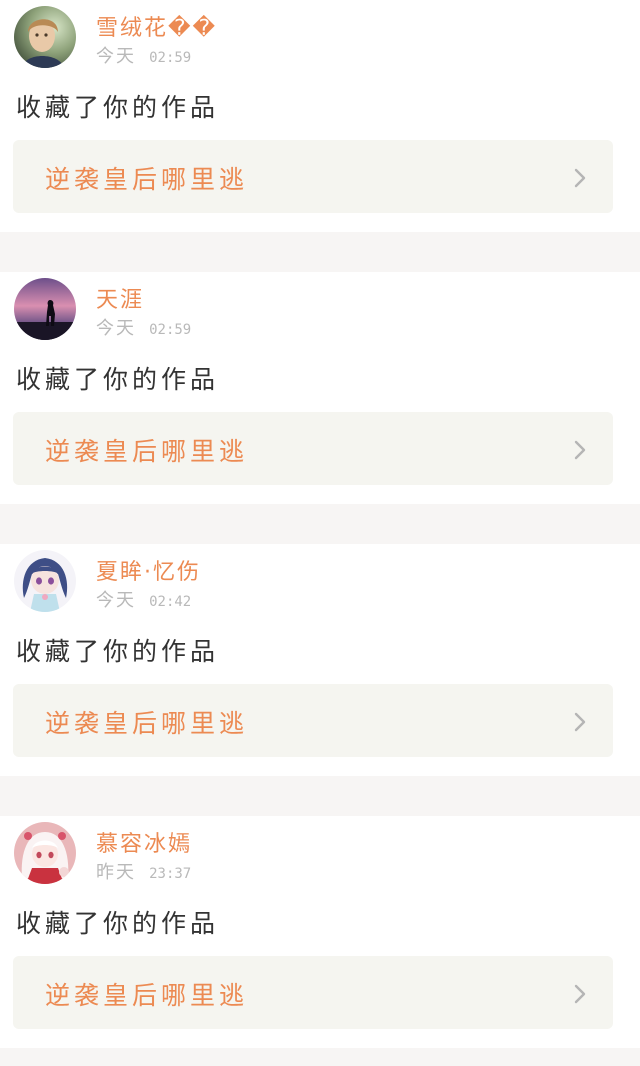 This screenshot has height=1066, width=640. What do you see at coordinates (143, 599) in the screenshot?
I see `timestamp: 今天 02:42` at bounding box center [143, 599].